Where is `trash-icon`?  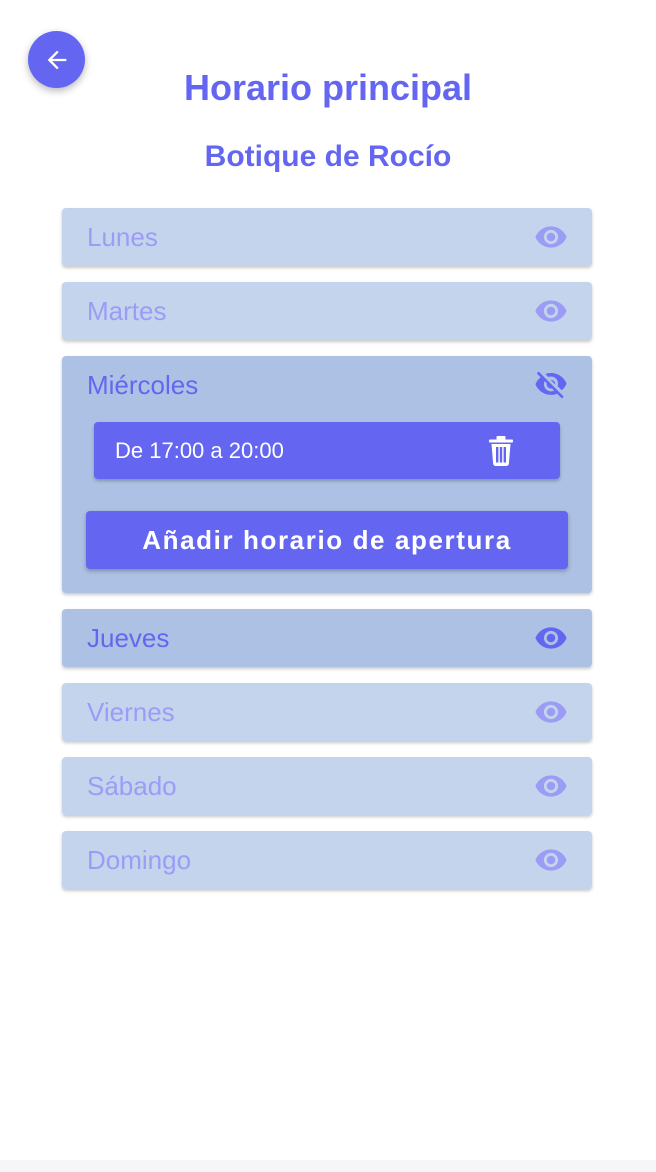 trash-icon is located at coordinates (501, 450).